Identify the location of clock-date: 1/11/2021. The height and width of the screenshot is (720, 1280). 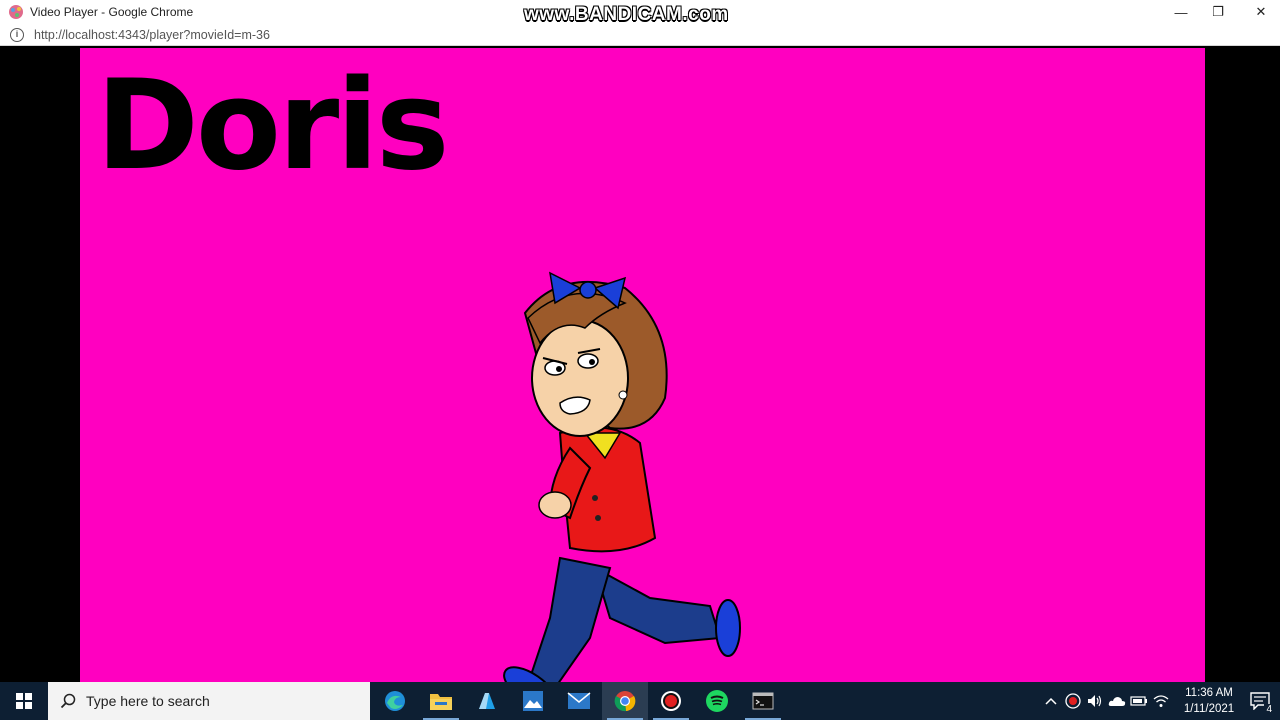
(1209, 709).